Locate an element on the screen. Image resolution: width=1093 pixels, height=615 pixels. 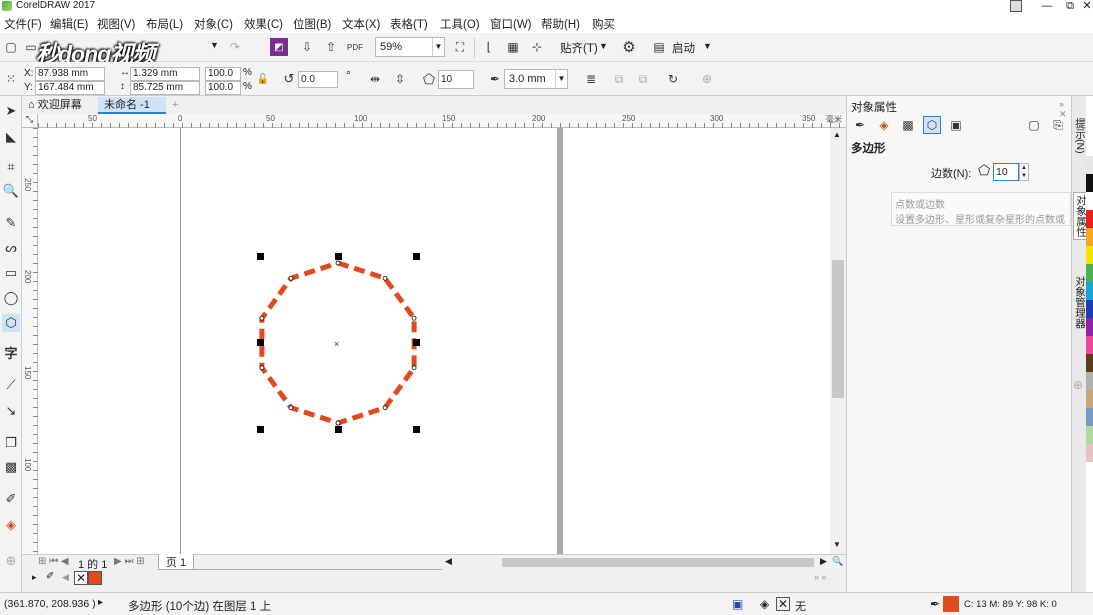
palette-scroll-left-icon: ◀ is located at coordinates (65, 577).